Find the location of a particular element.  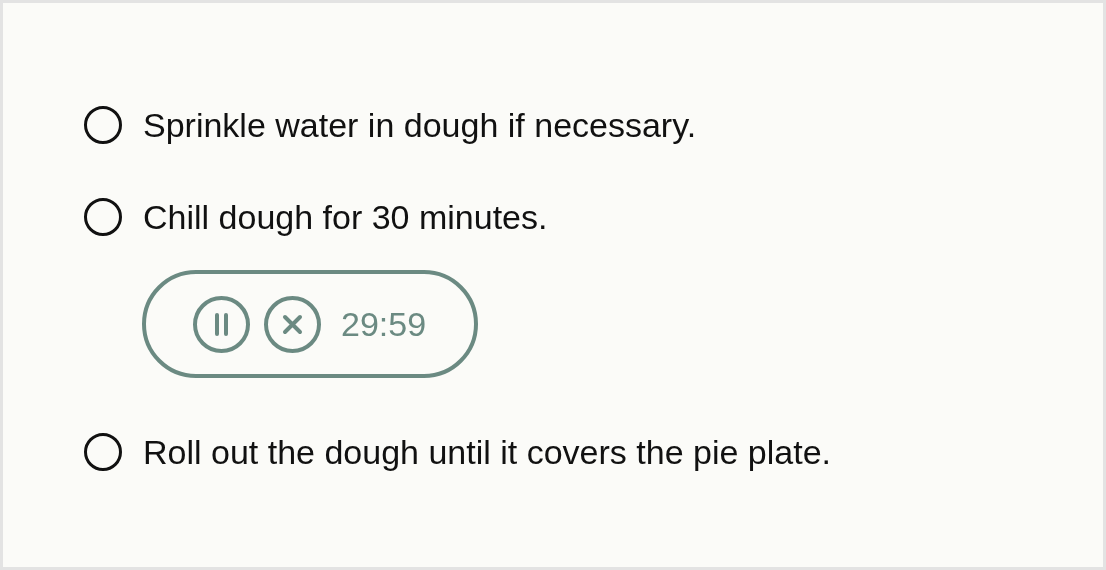

timer-countdown: 29:59 is located at coordinates (384, 324).